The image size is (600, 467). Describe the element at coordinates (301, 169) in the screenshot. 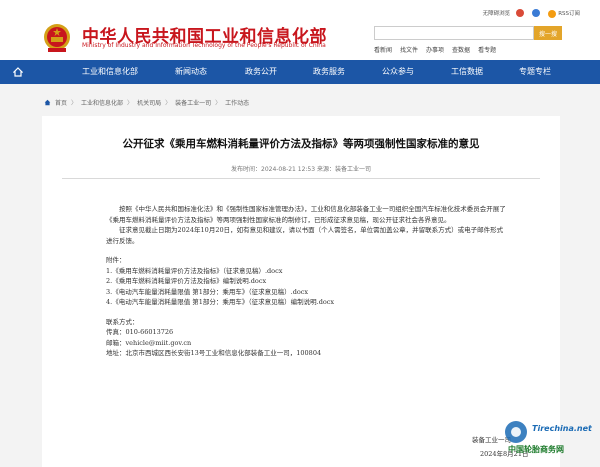

I see `article-meta: 发布时间：2024-08-21 12:53 来源：装备工业一司` at that location.